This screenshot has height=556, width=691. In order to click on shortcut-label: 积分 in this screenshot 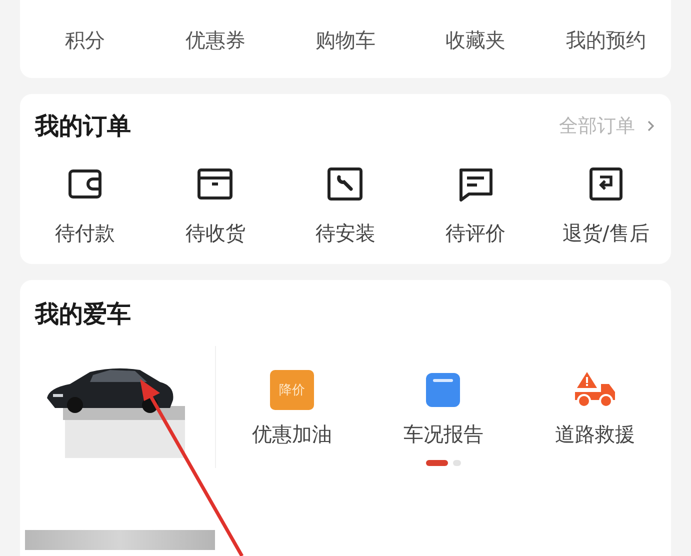, I will do `click(85, 40)`.